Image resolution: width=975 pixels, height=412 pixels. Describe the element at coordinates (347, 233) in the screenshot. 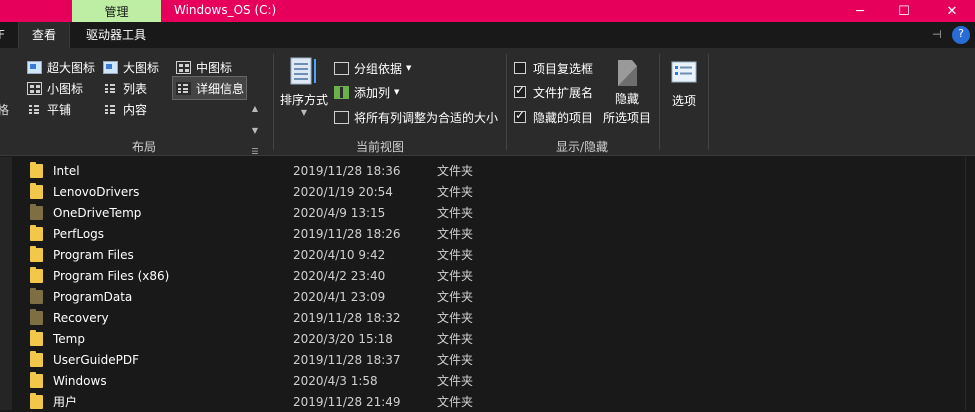

I see `file-modified-date: 2019/11/28 18:26` at that location.